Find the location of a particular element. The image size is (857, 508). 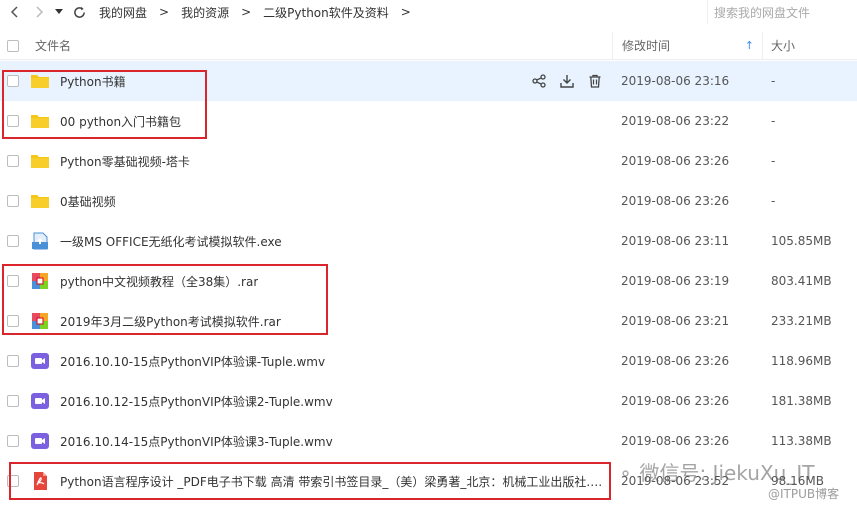

caret-down-icon is located at coordinates (59, 11).